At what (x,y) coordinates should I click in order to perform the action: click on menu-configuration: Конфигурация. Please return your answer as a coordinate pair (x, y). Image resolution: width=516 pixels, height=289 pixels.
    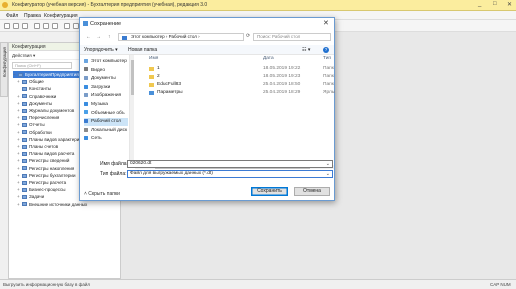
    Looking at the image, I should click on (61, 16).